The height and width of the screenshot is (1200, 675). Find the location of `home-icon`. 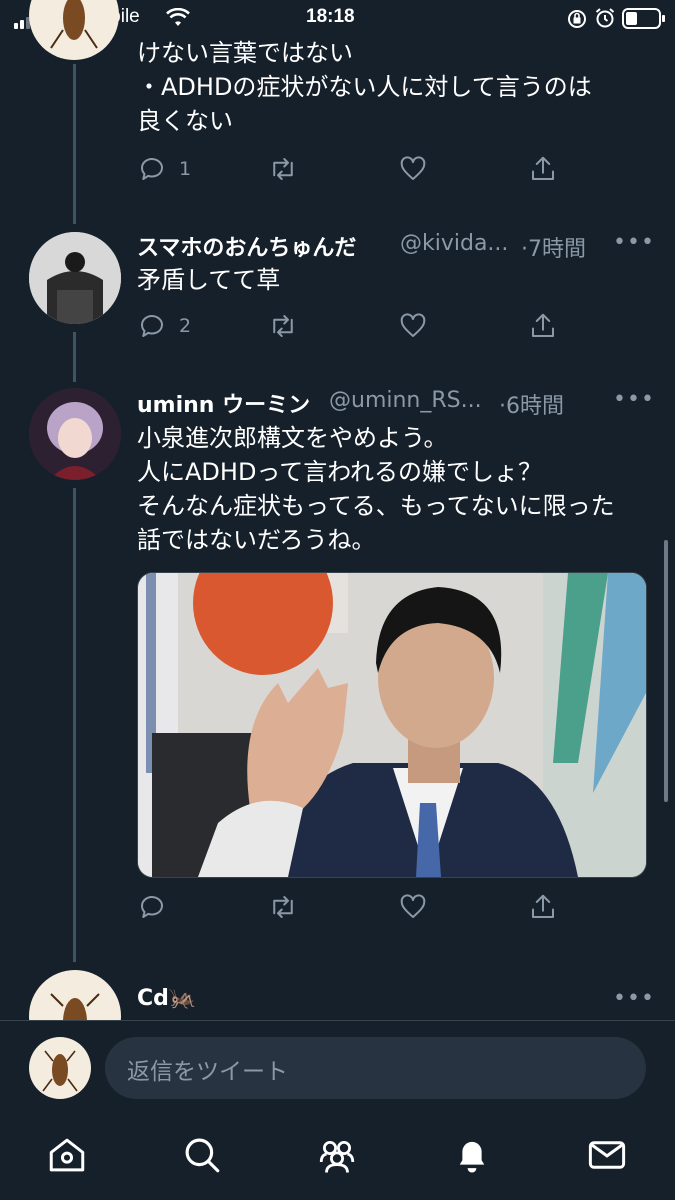

home-icon is located at coordinates (67, 1157).